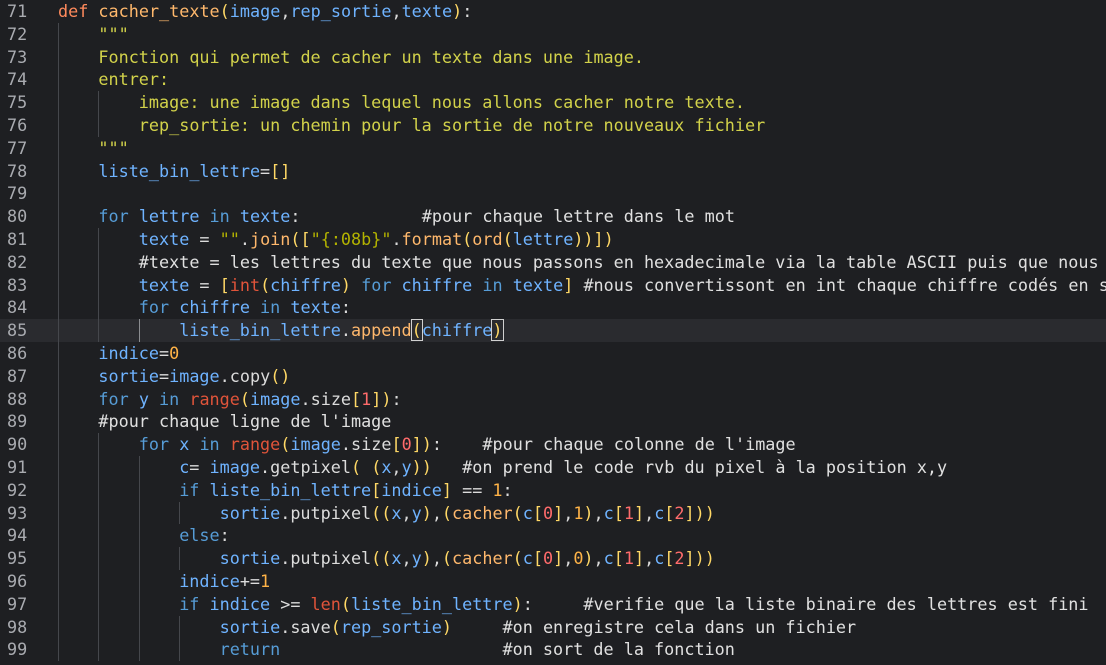  What do you see at coordinates (17, 33) in the screenshot?
I see `line-number: 72` at bounding box center [17, 33].